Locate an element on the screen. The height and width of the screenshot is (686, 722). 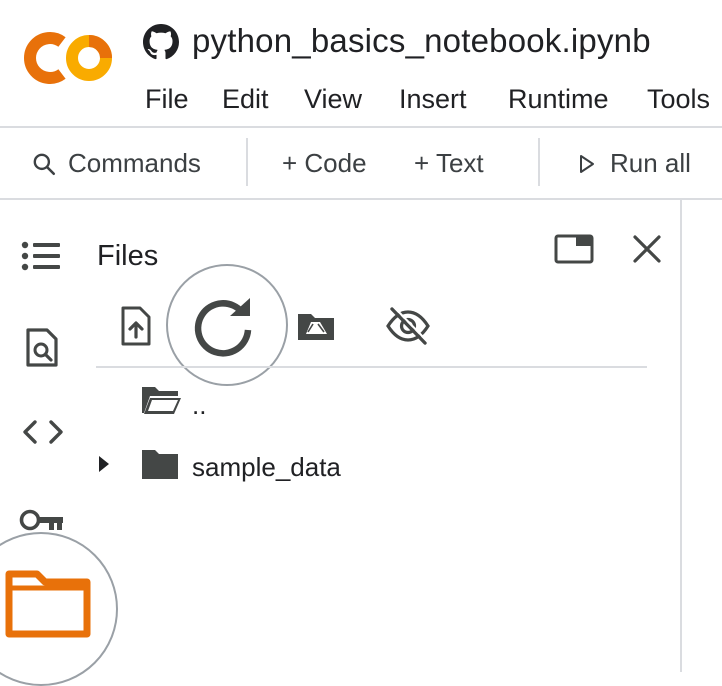
menu-tools: Tools is located at coordinates (678, 99).